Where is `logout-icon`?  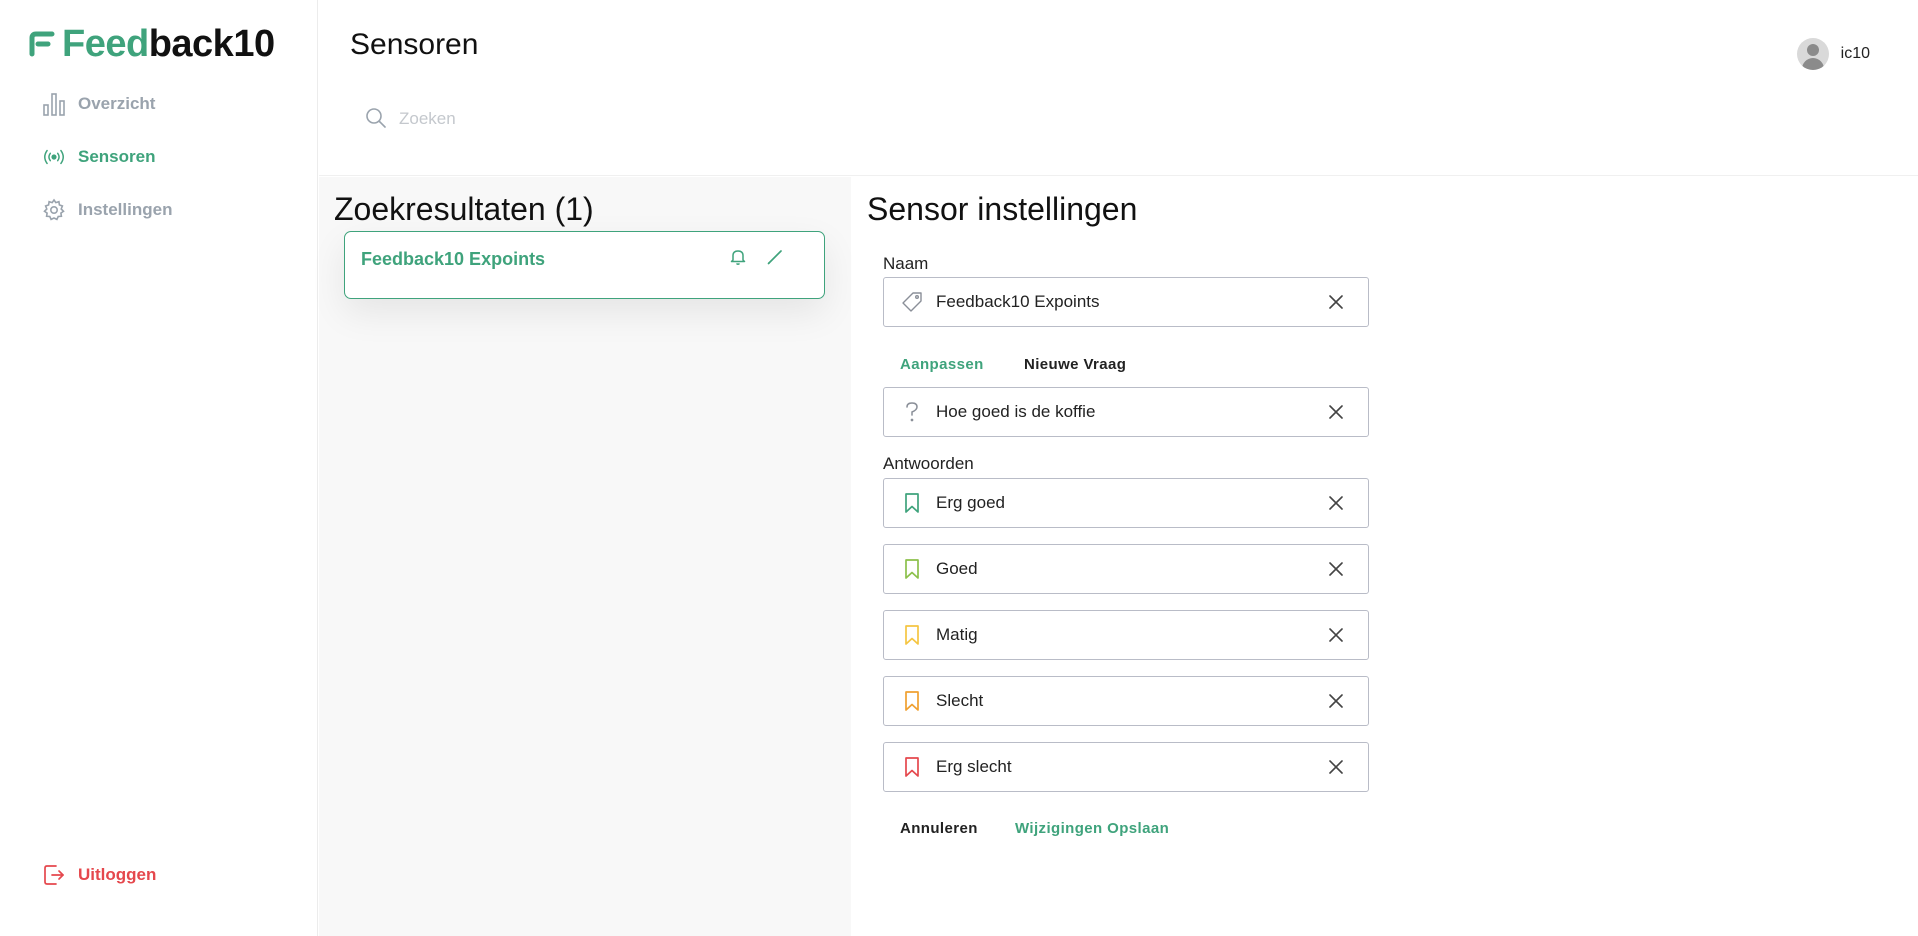 logout-icon is located at coordinates (54, 875).